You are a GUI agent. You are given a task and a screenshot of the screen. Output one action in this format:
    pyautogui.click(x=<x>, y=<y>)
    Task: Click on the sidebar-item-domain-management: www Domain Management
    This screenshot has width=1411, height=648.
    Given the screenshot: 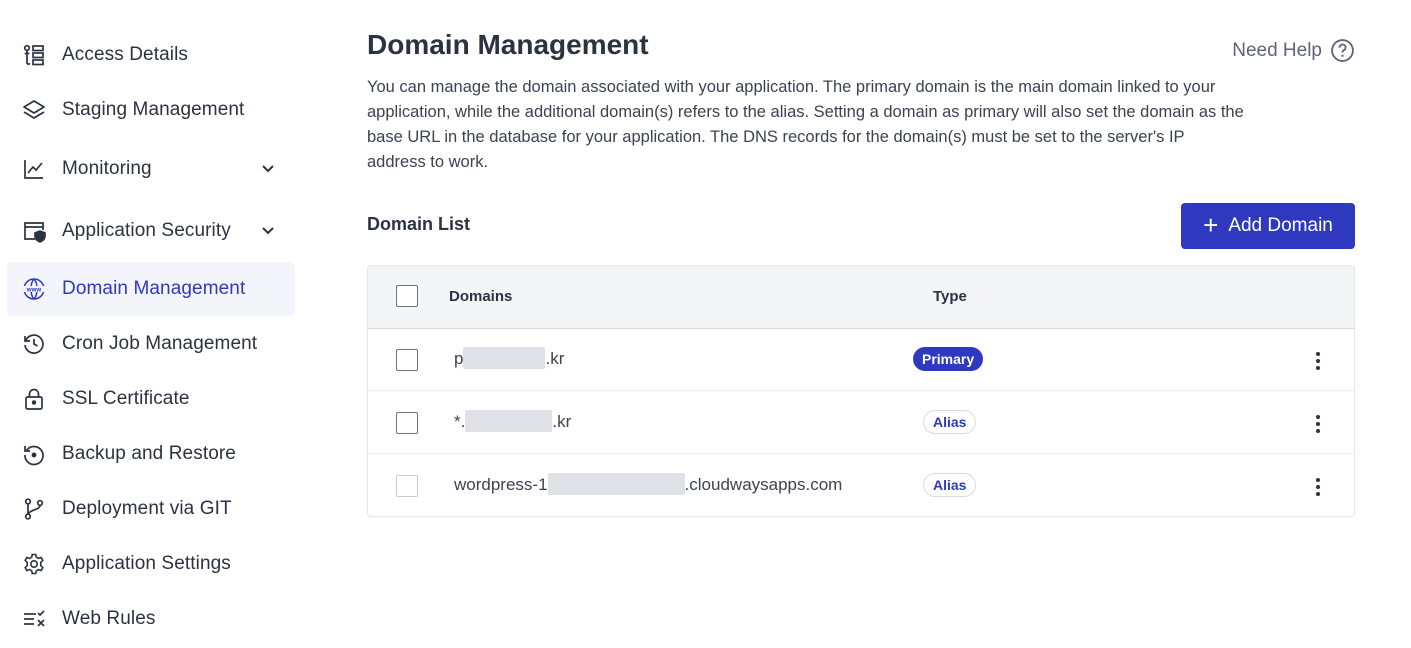 What is the action you would take?
    pyautogui.click(x=151, y=289)
    